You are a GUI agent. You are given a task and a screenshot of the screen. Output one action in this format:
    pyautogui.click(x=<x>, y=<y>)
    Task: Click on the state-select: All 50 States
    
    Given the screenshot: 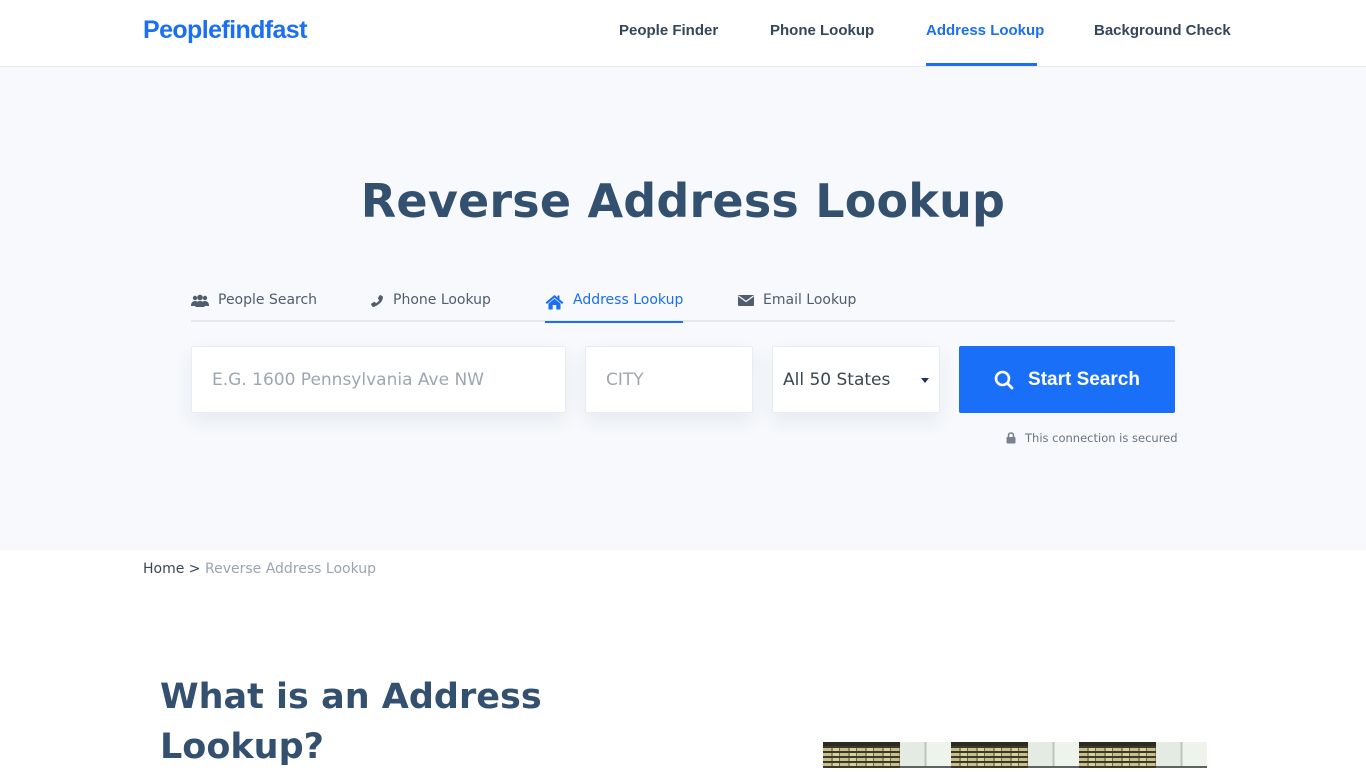 What is the action you would take?
    pyautogui.click(x=856, y=379)
    